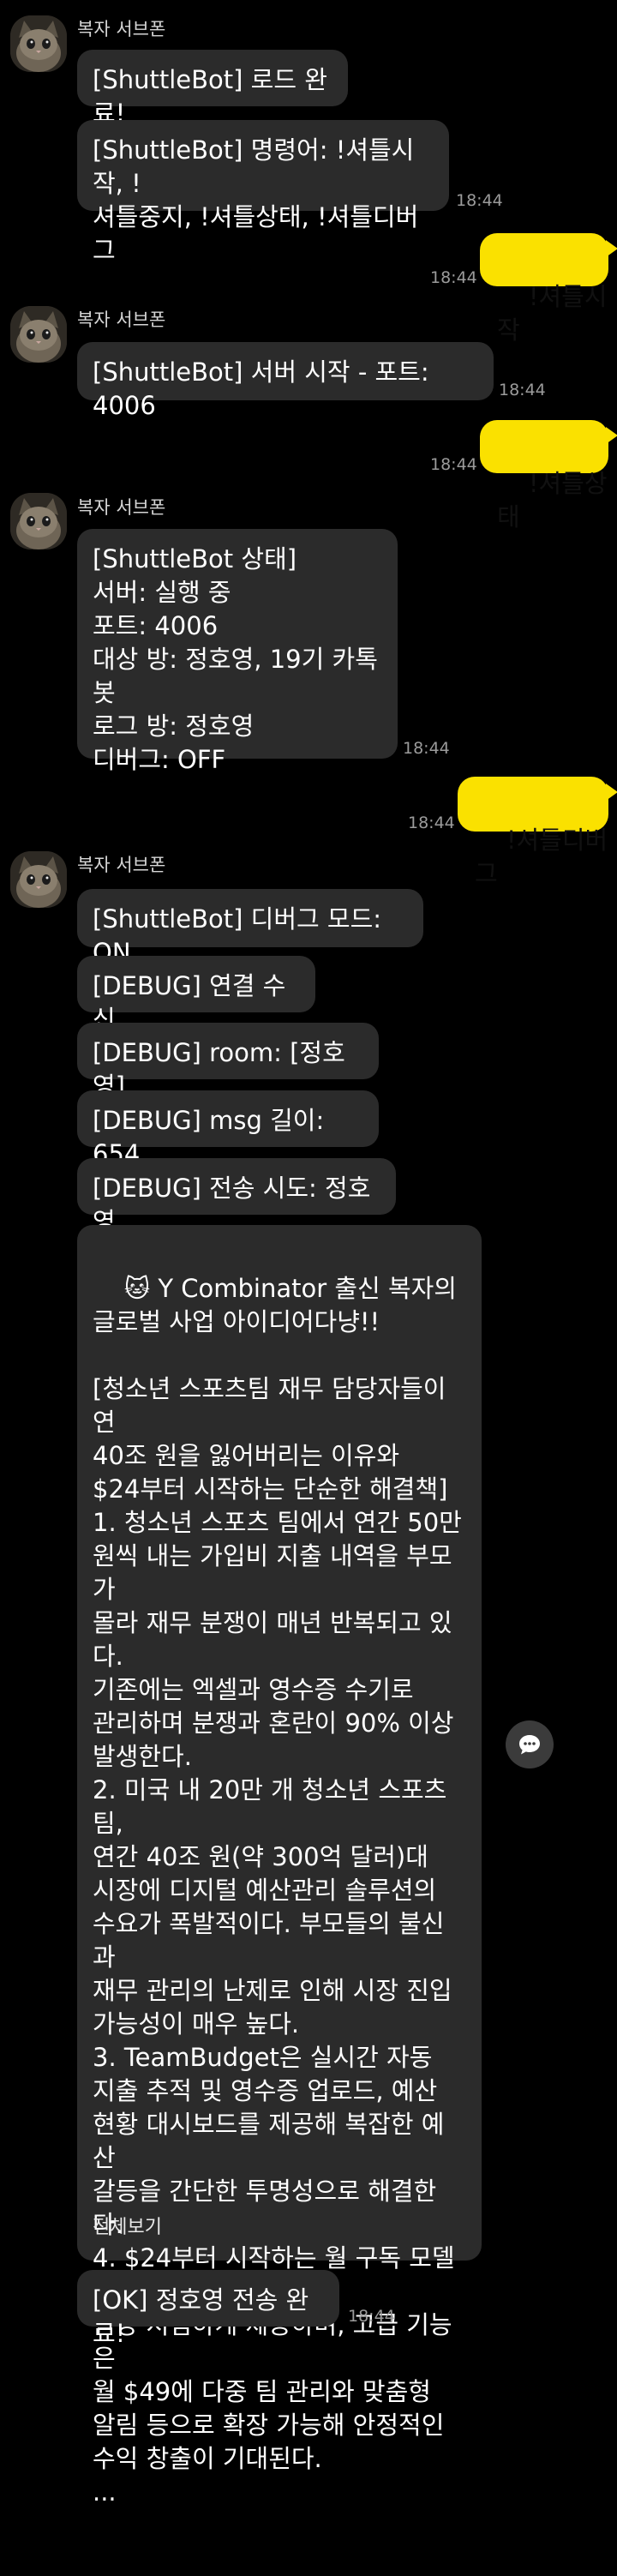  Describe the element at coordinates (228, 1062) in the screenshot. I see `message-bubble: [DEBUG] room: [정호영]` at that location.